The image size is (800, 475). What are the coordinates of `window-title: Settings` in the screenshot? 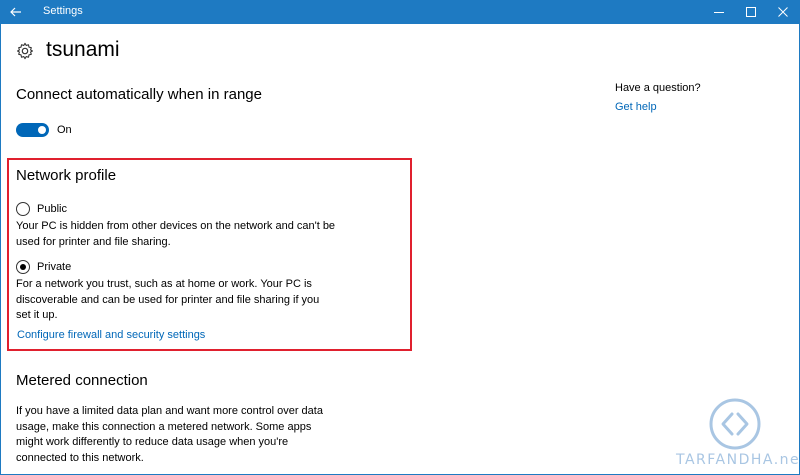 It's located at (63, 11).